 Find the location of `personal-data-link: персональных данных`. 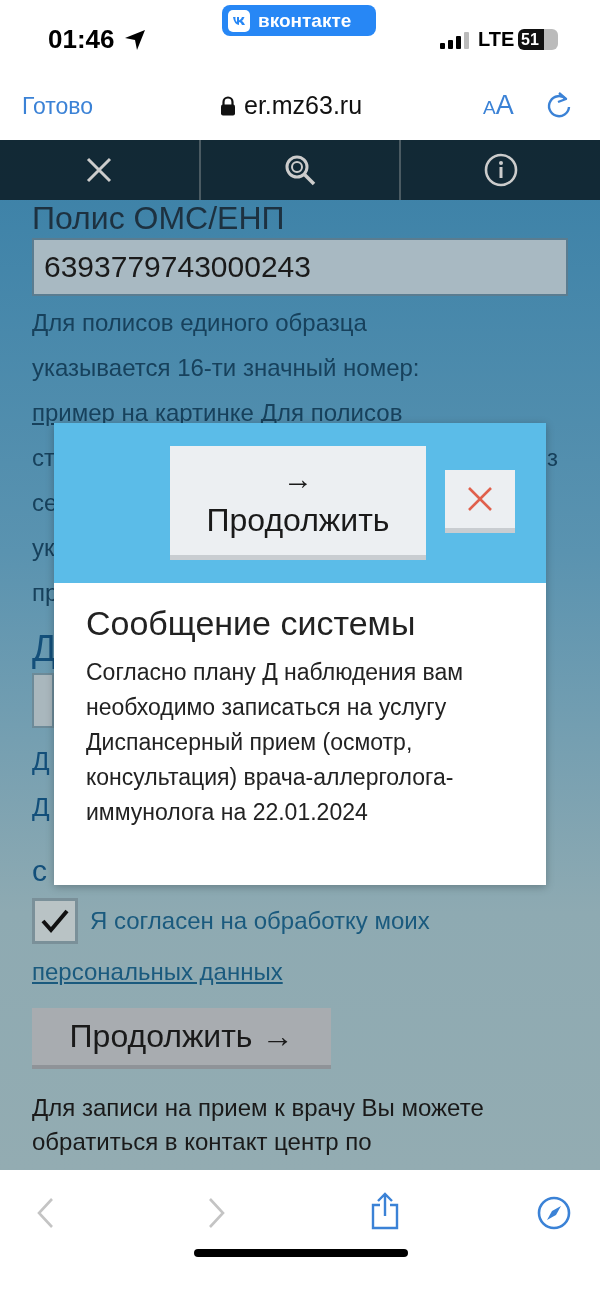

personal-data-link: персональных данных is located at coordinates (157, 972).